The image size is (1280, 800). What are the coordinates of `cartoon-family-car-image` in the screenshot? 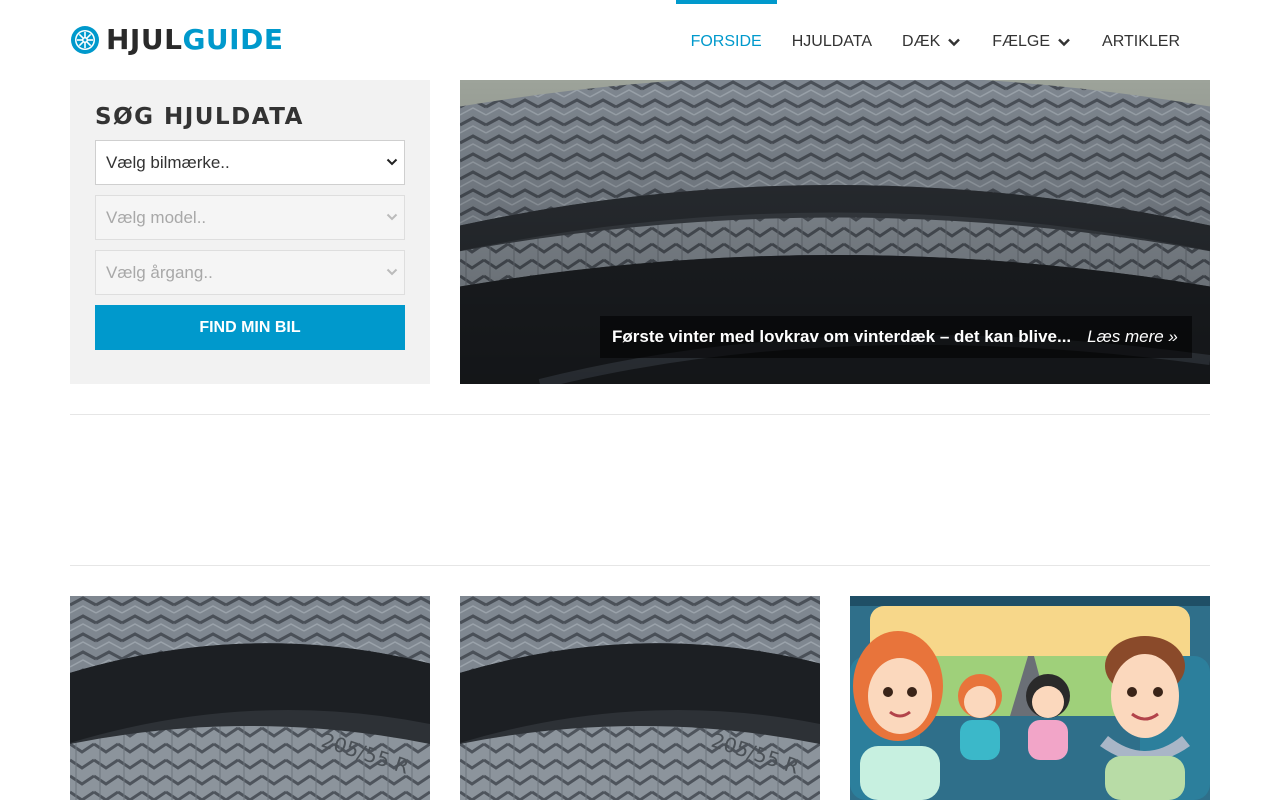 It's located at (1030, 698).